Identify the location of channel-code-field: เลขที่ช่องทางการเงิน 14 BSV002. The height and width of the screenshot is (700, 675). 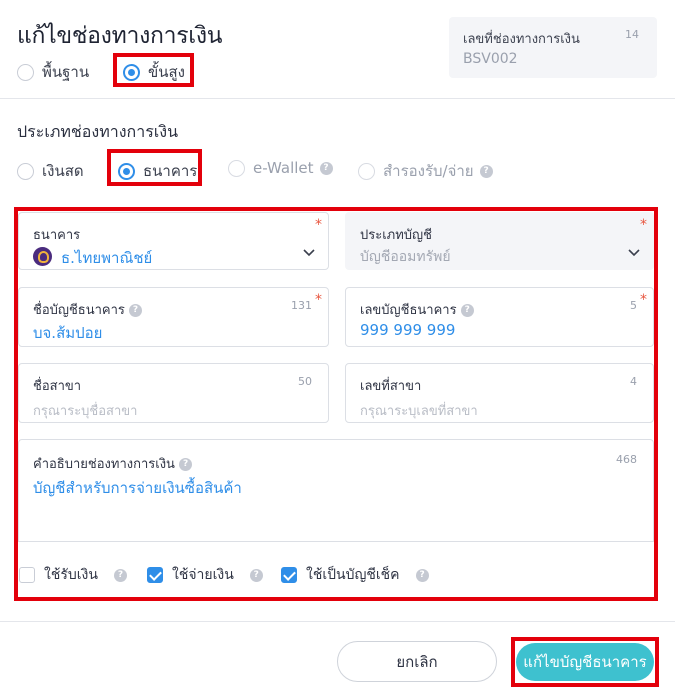
(553, 47).